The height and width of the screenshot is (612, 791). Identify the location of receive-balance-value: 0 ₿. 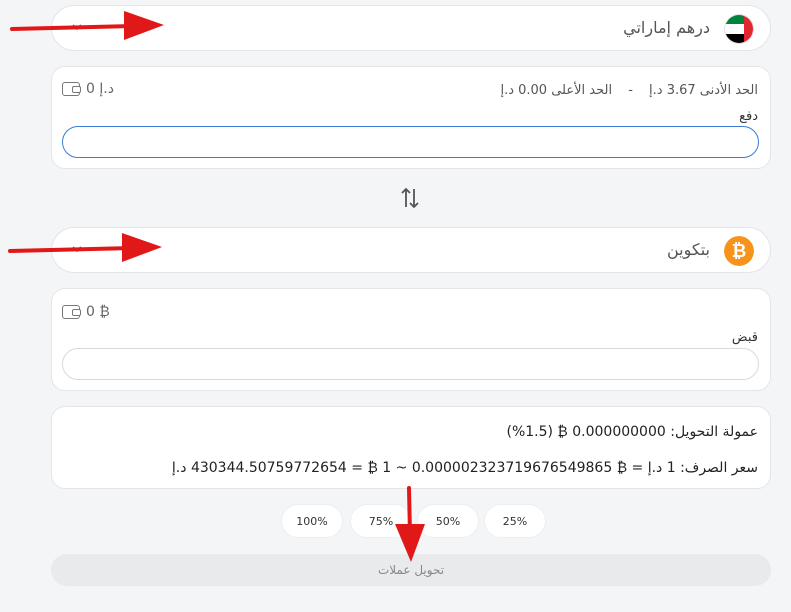
(98, 312).